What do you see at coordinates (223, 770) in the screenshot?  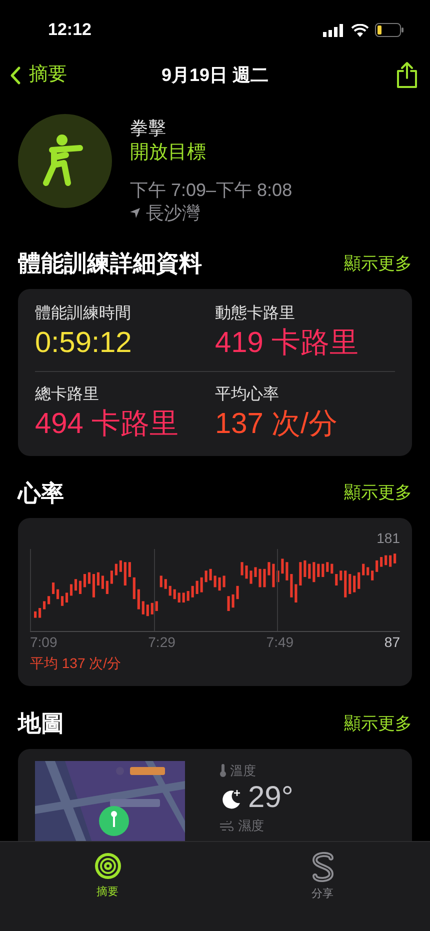 I see `thermometer-icon` at bounding box center [223, 770].